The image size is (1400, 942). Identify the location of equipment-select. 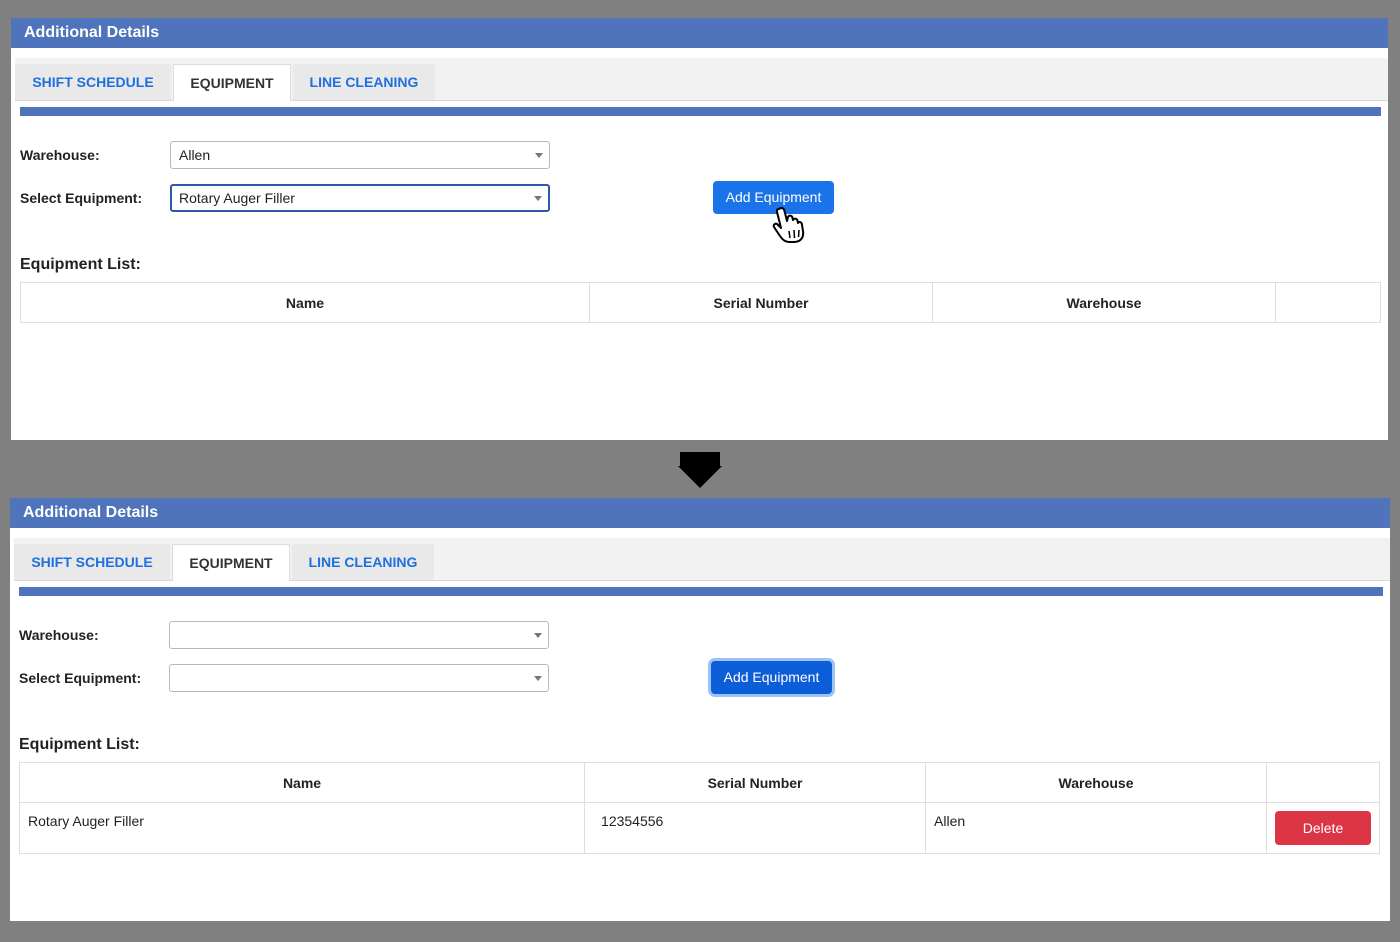
(359, 678).